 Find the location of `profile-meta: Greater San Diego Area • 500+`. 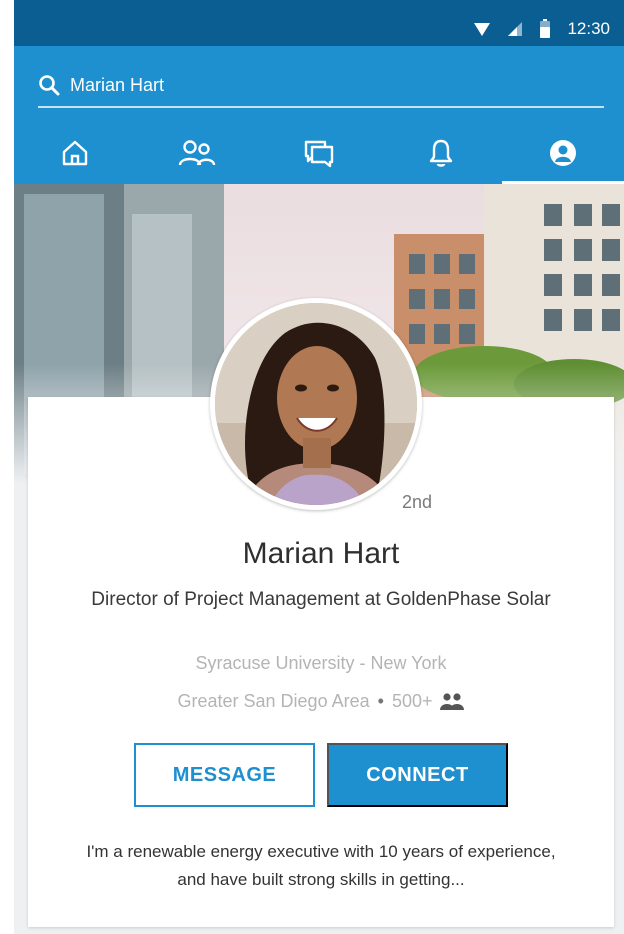

profile-meta: Greater San Diego Area • 500+ is located at coordinates (321, 701).